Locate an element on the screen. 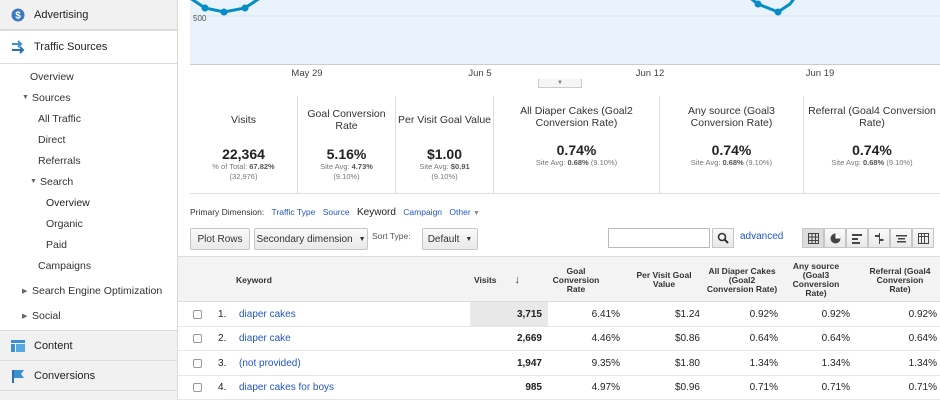 Image resolution: width=940 pixels, height=400 pixels. nav-all-traffic: All Traffic is located at coordinates (88, 118).